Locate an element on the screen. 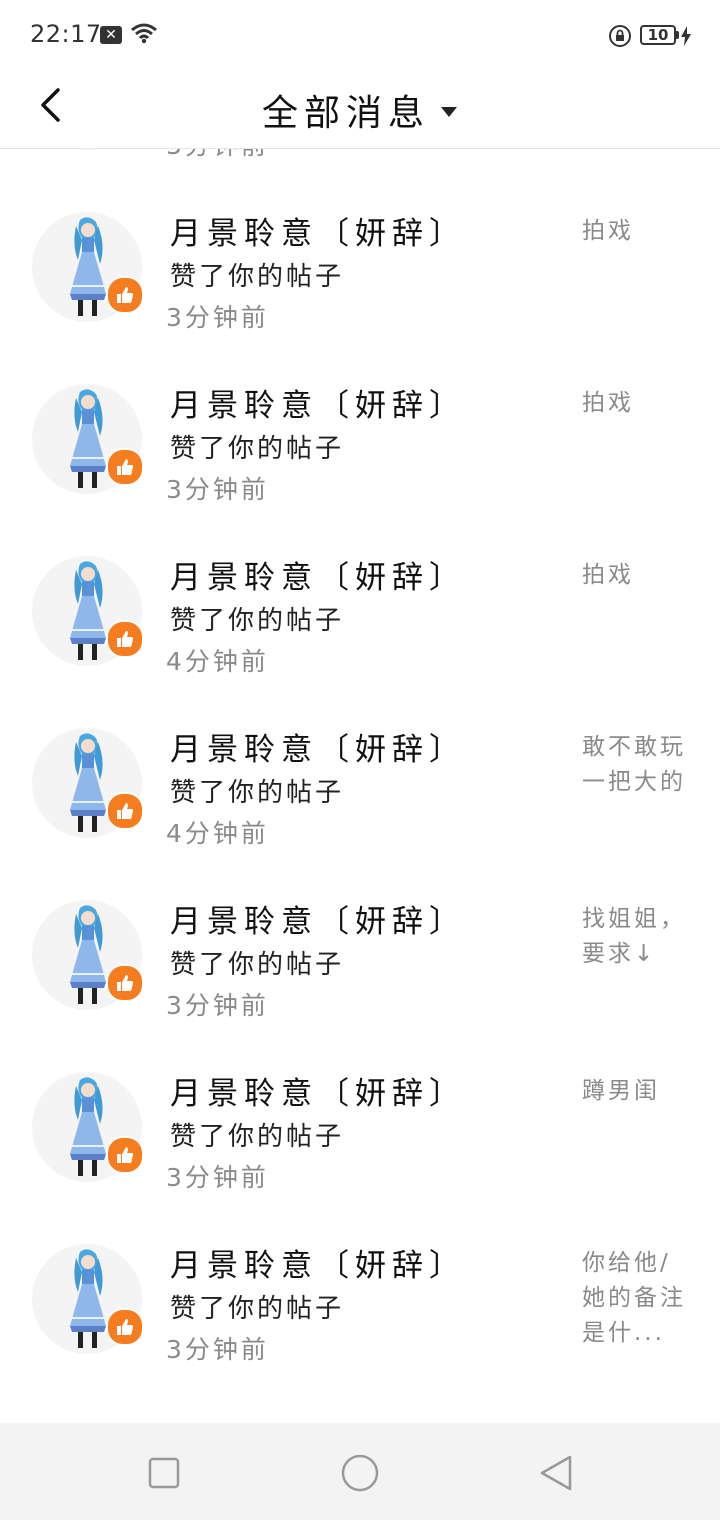 Image resolution: width=720 pixels, height=1520 pixels. message-row: 月景聆意〔妍辞〕赞了你的帖子 3分钟前 蹲男闺 is located at coordinates (360, 1134).